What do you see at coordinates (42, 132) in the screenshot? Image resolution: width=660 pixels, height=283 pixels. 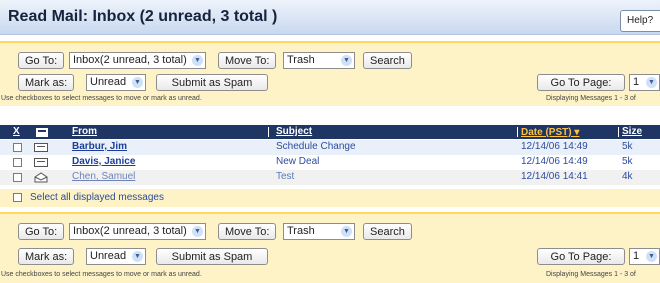 I see `envelope-column-icon` at bounding box center [42, 132].